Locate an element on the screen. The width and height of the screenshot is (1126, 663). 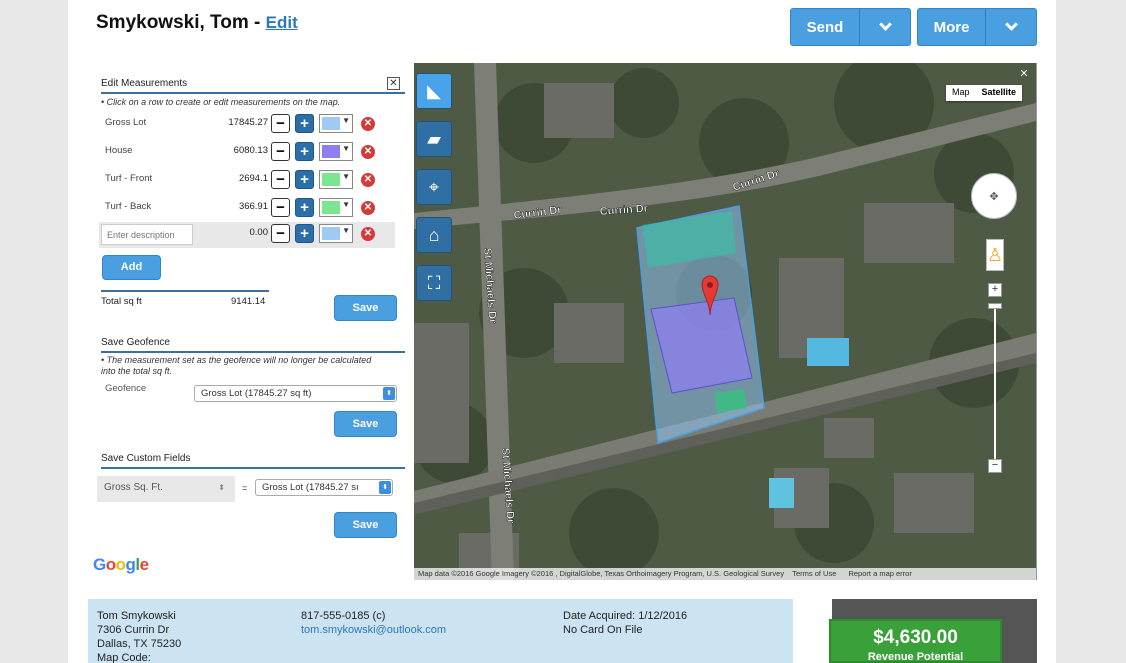
contact-name: Tom Smykowski is located at coordinates (136, 616).